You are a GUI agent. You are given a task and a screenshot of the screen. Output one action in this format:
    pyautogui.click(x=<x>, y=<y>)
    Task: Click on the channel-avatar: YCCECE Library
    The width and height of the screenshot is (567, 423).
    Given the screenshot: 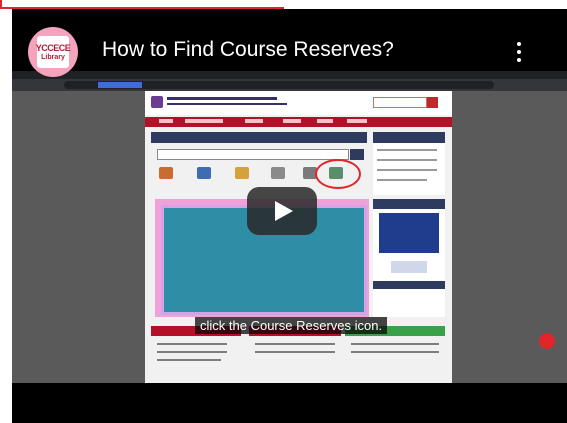 What is the action you would take?
    pyautogui.click(x=53, y=52)
    